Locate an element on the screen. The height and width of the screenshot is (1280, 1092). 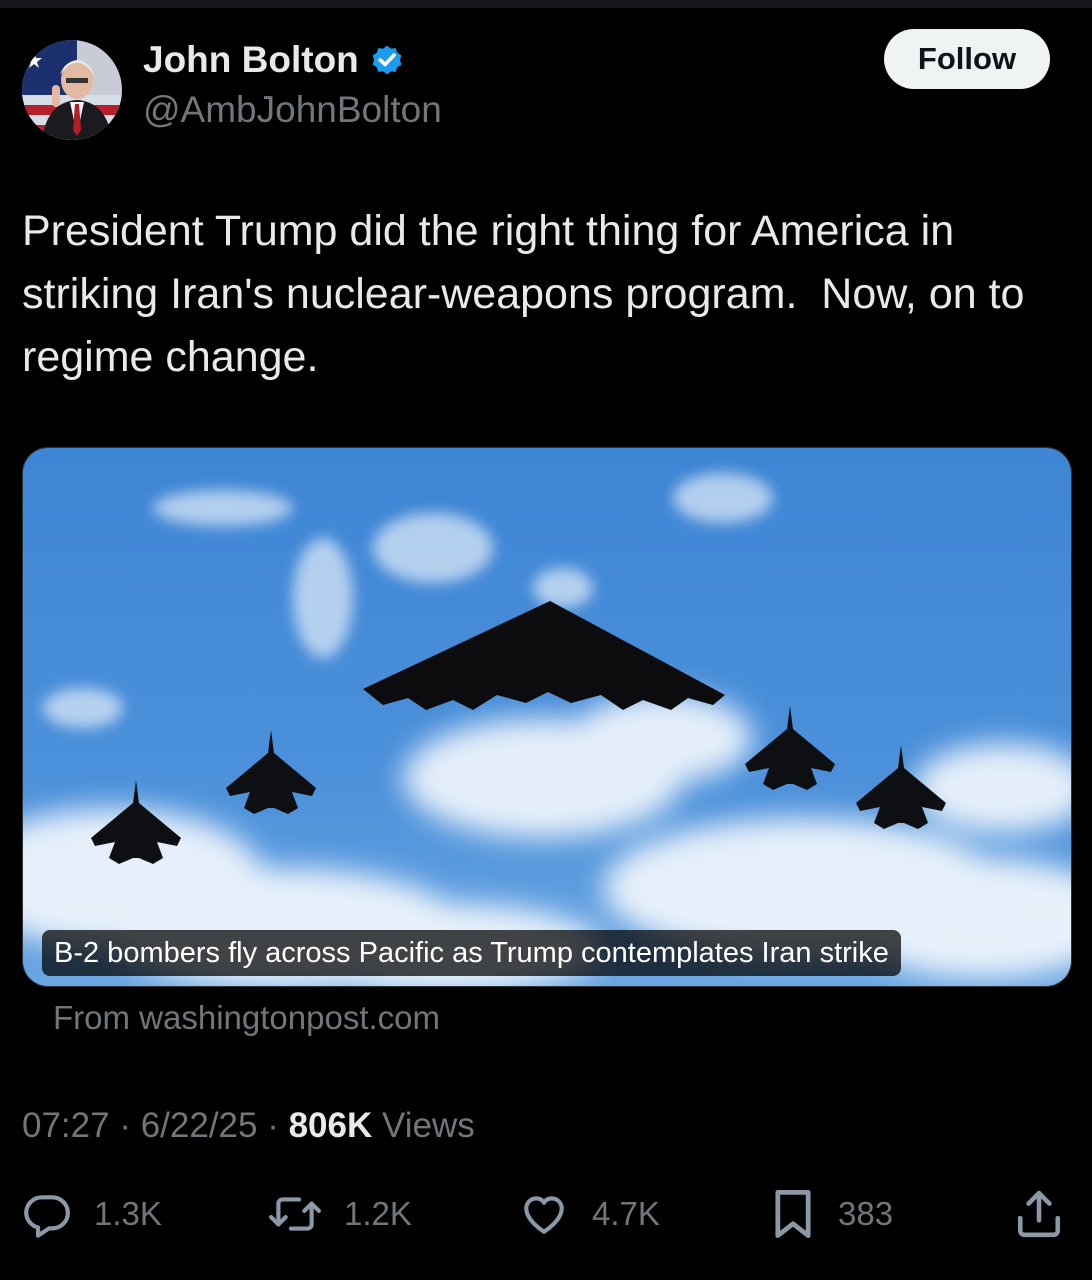
author-avatar is located at coordinates (72, 90).